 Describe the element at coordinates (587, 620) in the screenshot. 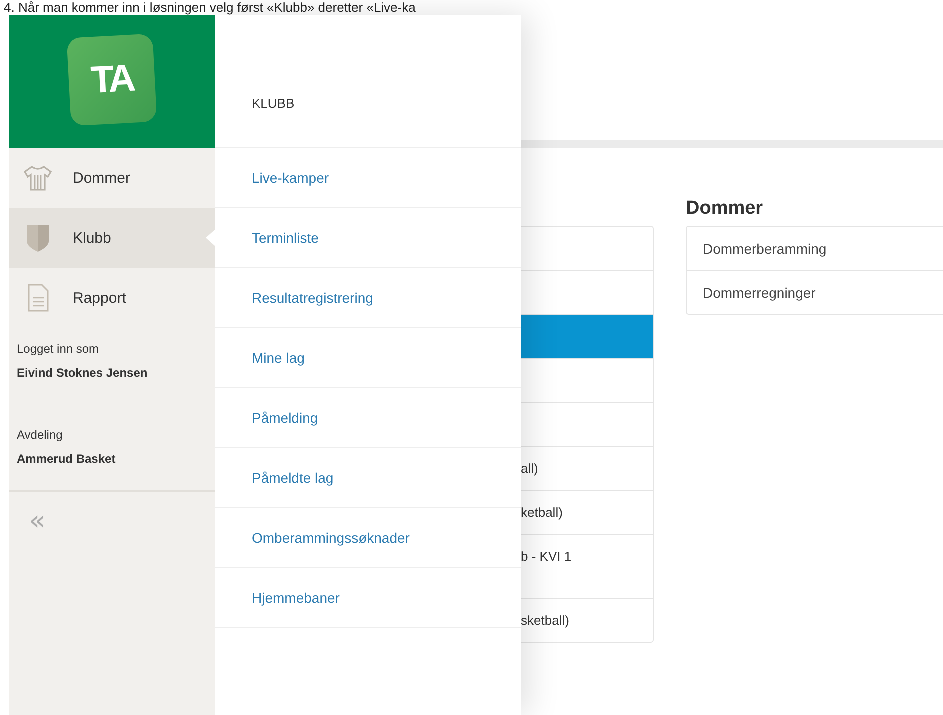

I see `list-row: sketball)` at that location.